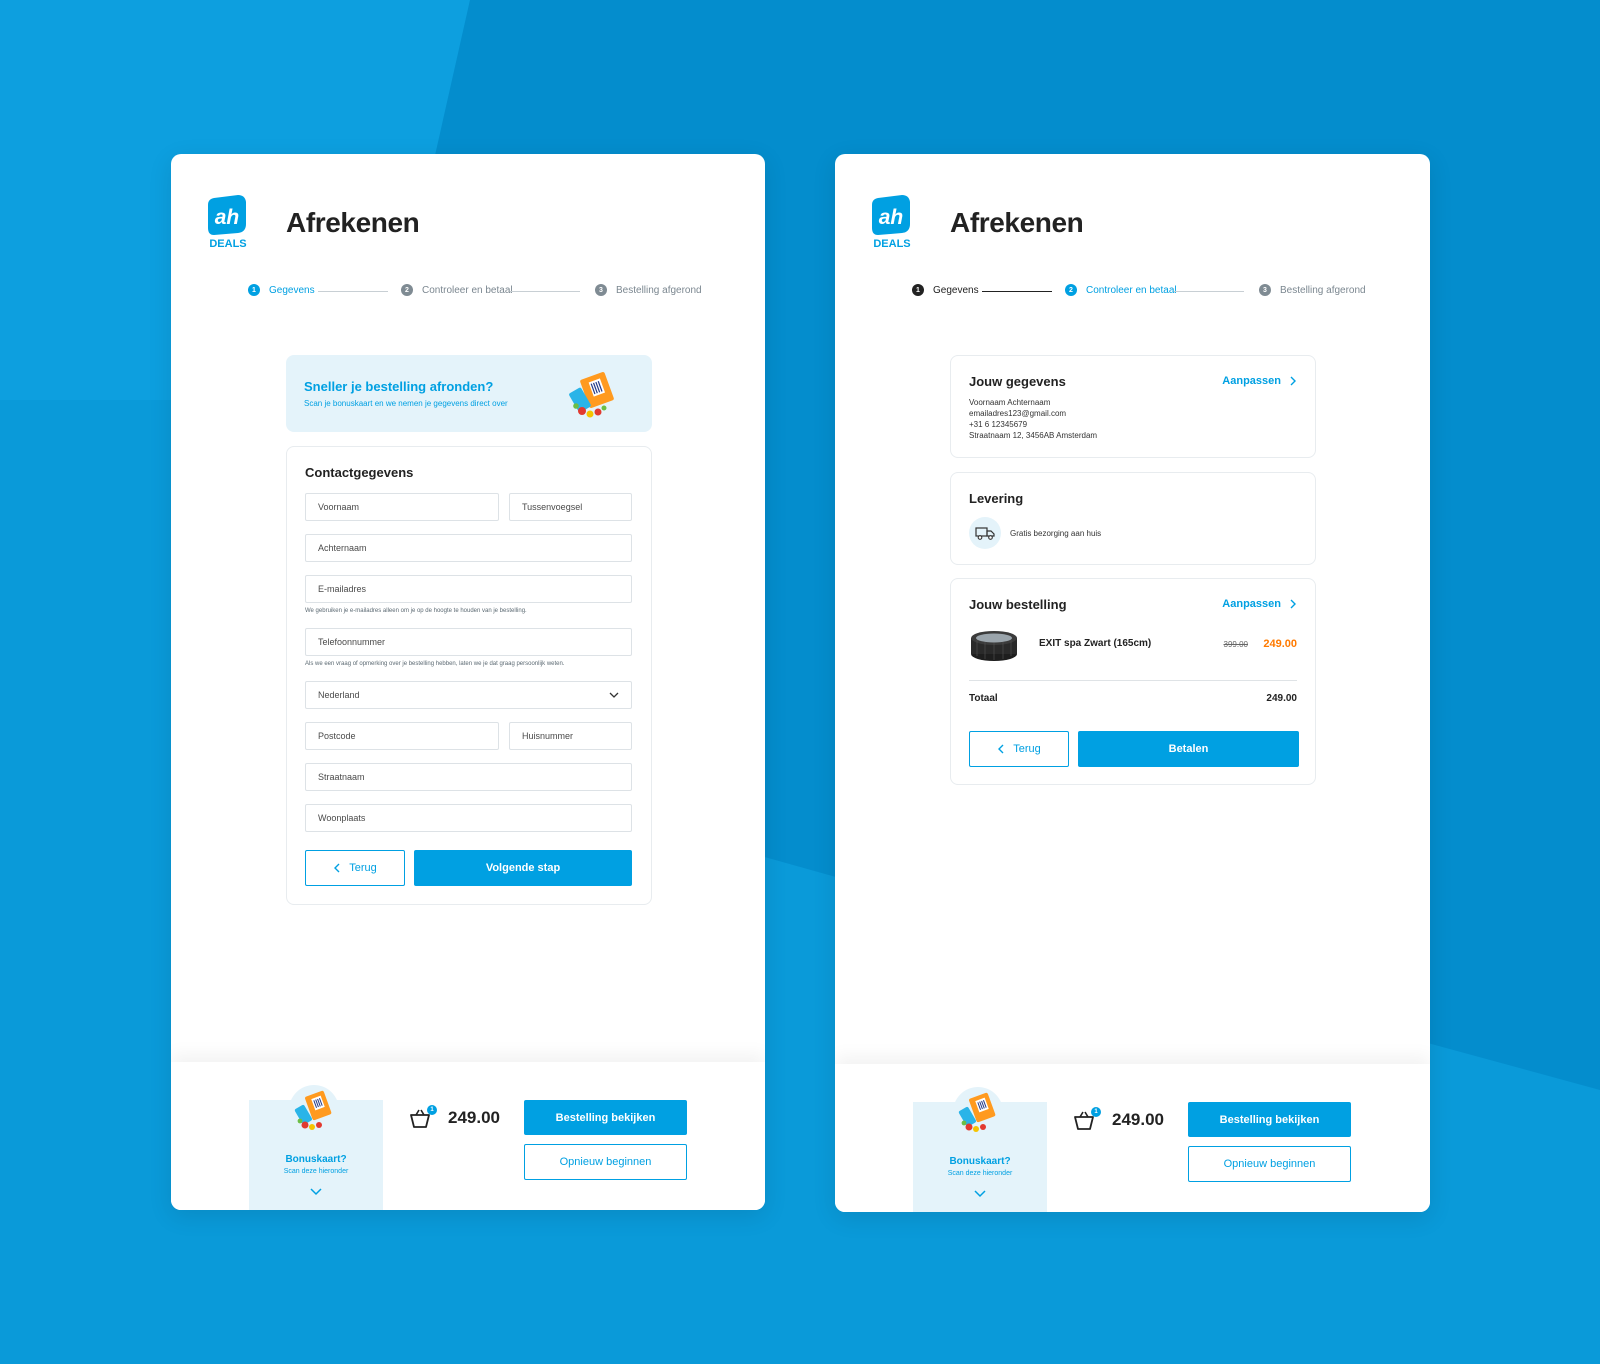  Describe the element at coordinates (399, 386) in the screenshot. I see `promo-title: Sneller je bestelling afronden?` at that location.